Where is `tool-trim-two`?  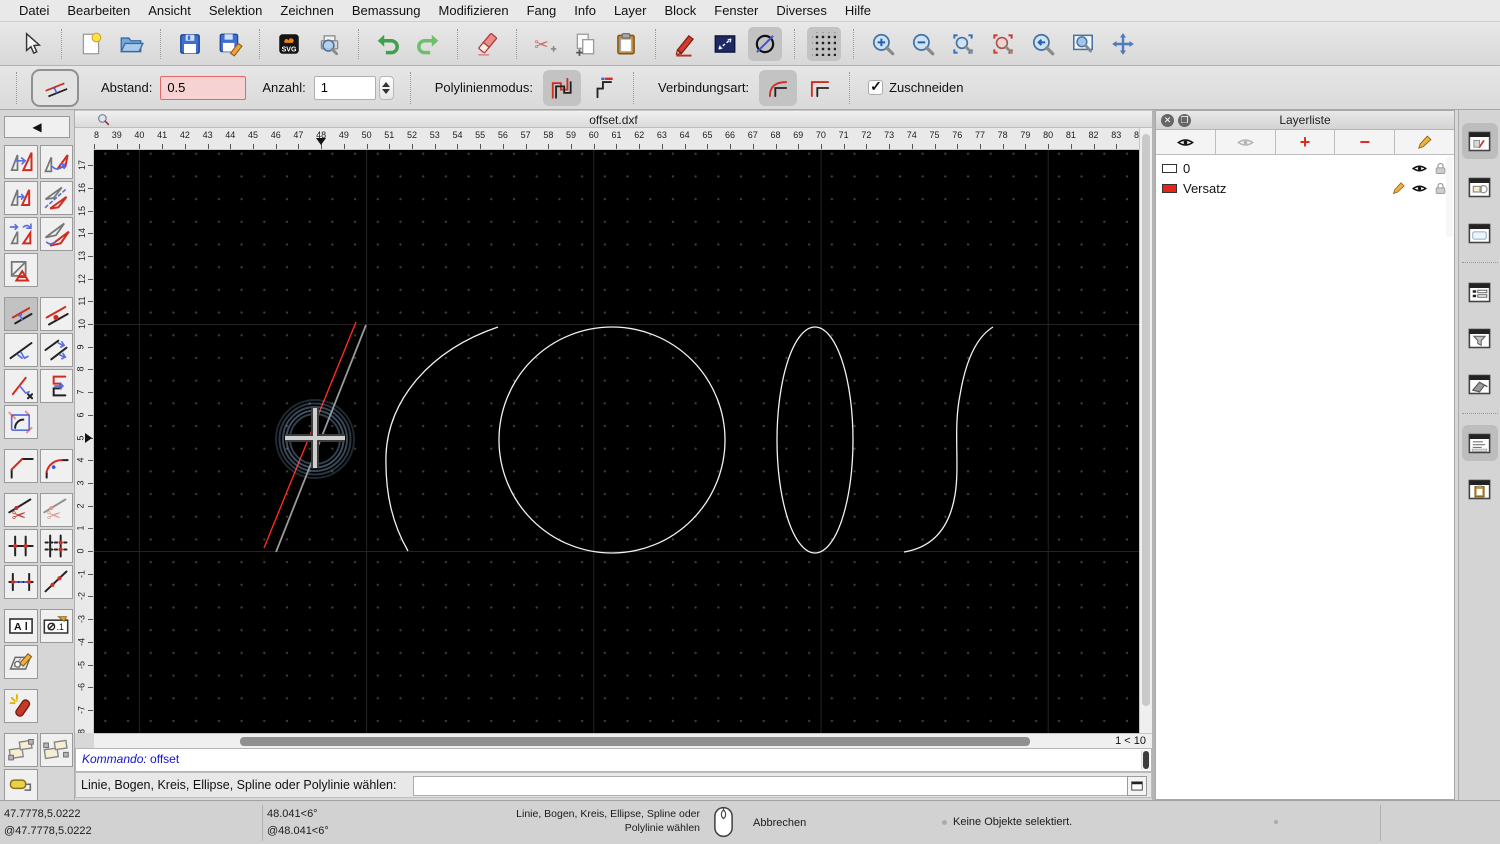 tool-trim-two is located at coordinates (56, 350).